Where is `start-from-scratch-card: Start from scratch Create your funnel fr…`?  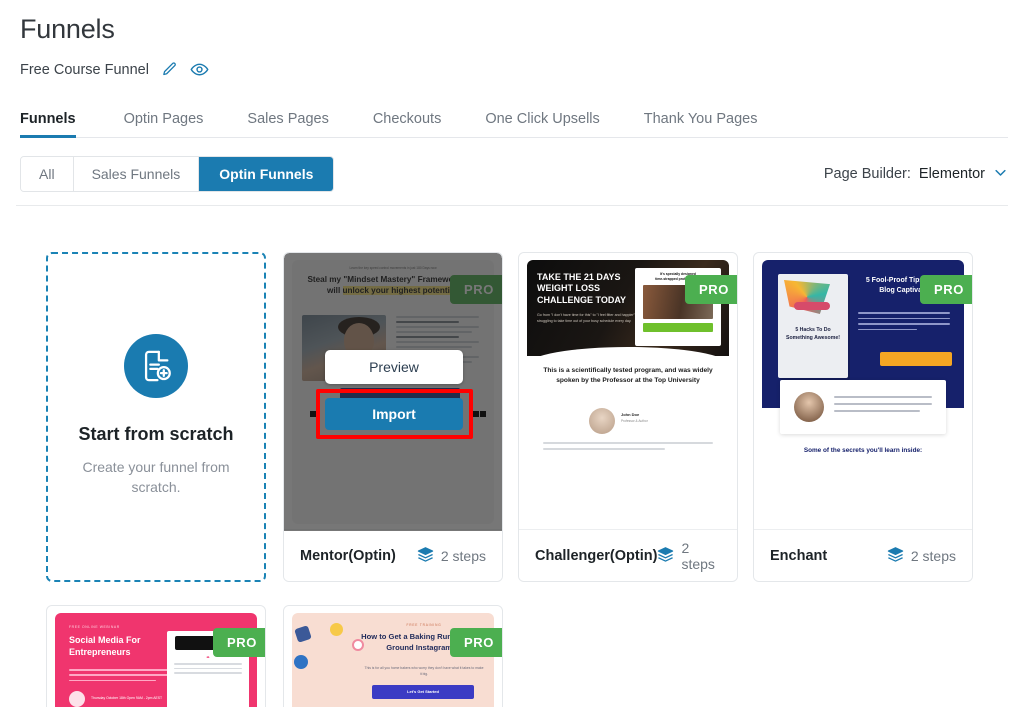 start-from-scratch-card: Start from scratch Create your funnel fr… is located at coordinates (156, 417).